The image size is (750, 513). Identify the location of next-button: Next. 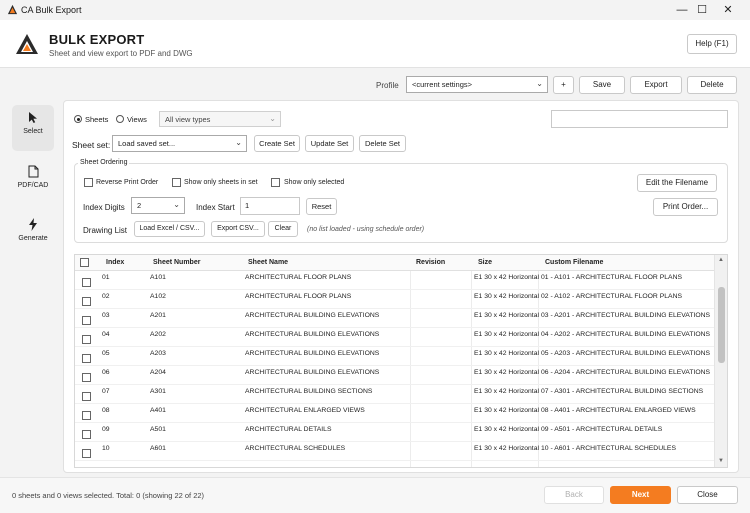
(640, 495).